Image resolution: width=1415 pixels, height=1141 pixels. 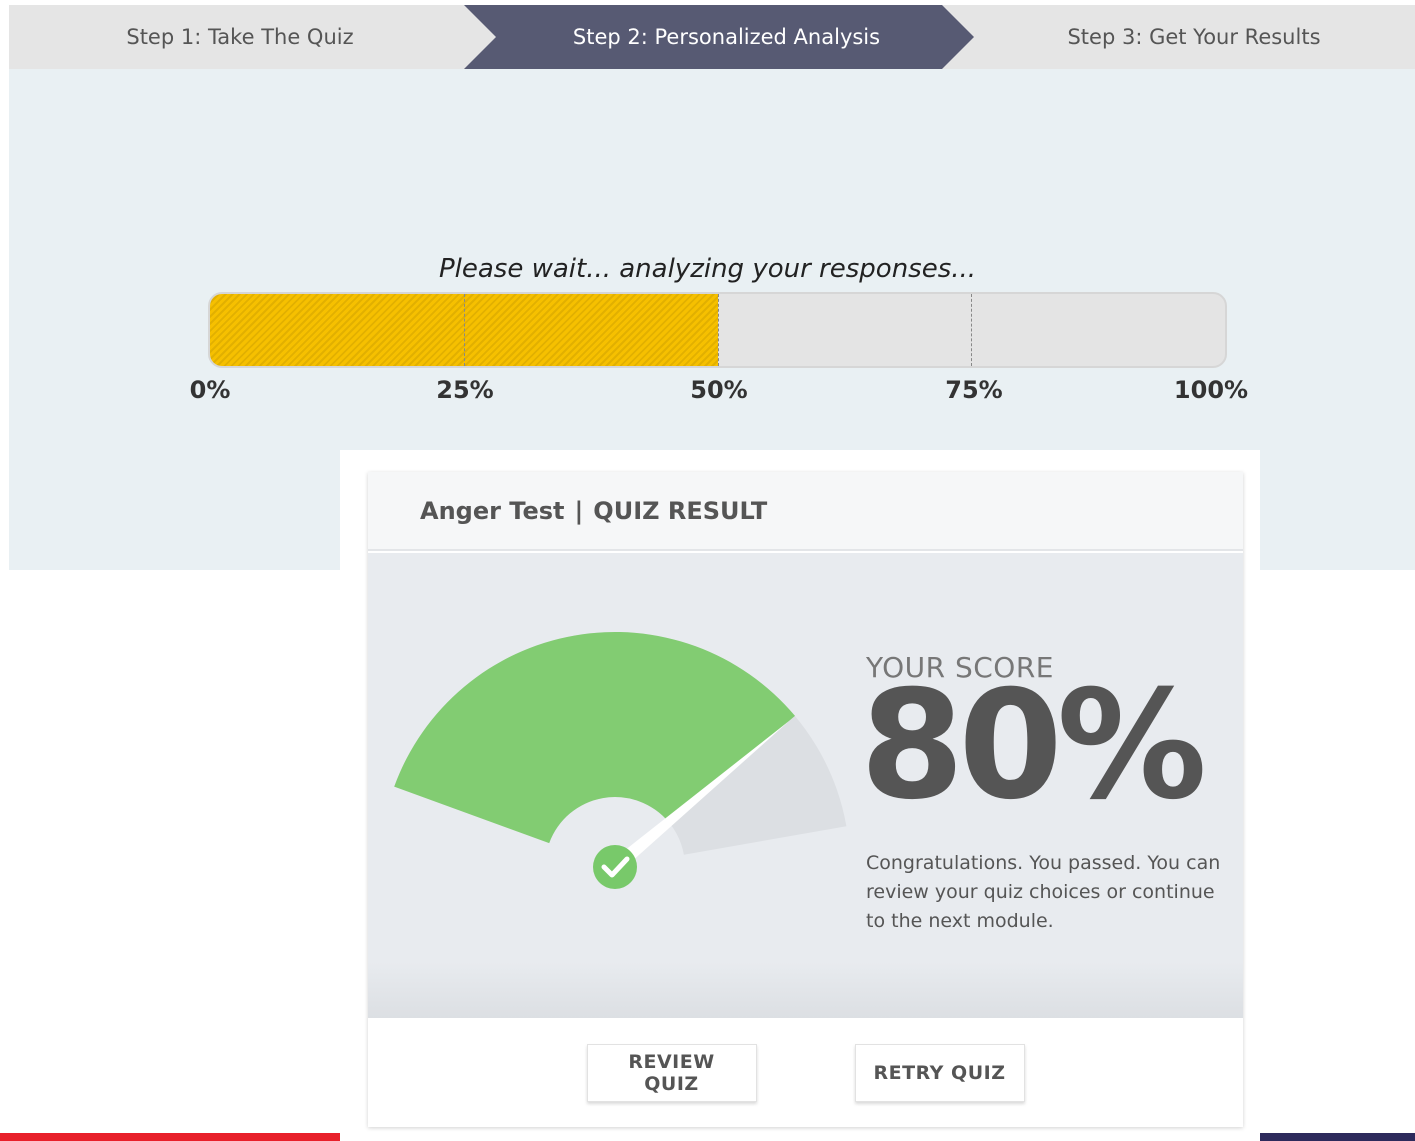 What do you see at coordinates (620, 760) in the screenshot?
I see `score-gauge` at bounding box center [620, 760].